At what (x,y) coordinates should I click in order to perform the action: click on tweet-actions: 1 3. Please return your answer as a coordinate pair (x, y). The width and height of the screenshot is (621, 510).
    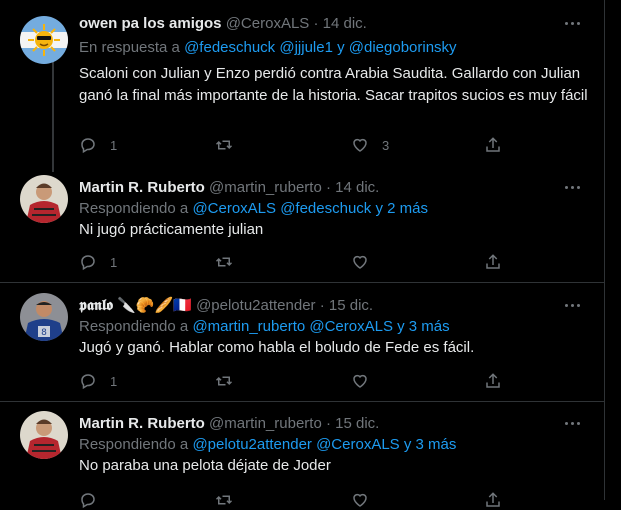
    Looking at the image, I should click on (329, 145).